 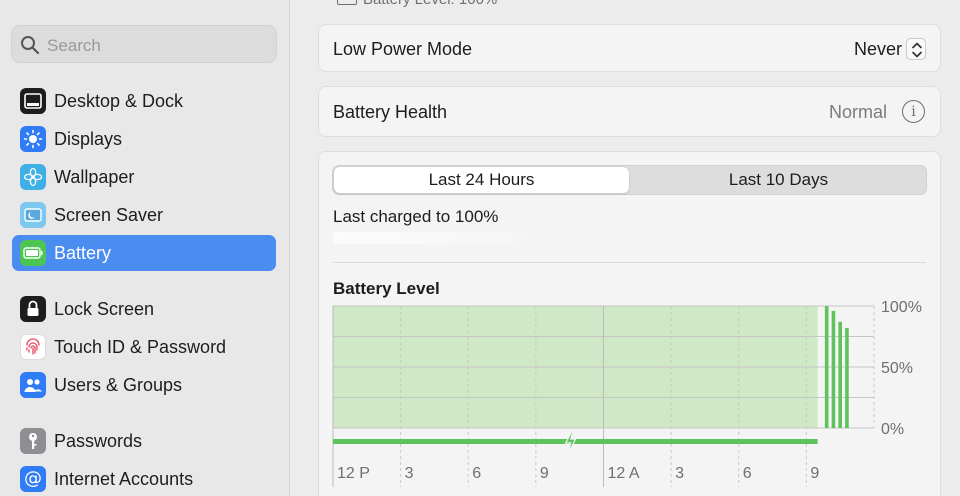 I want to click on sidebar-item-label: Touch ID & Password, so click(x=140, y=347).